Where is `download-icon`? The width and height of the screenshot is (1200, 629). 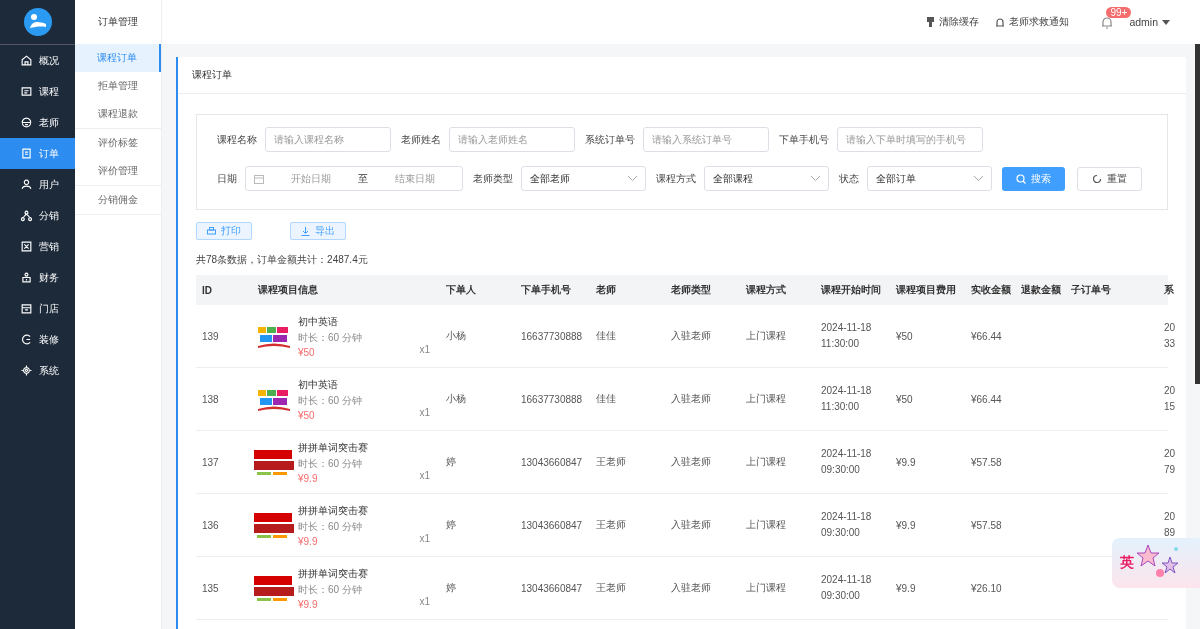
download-icon is located at coordinates (305, 231).